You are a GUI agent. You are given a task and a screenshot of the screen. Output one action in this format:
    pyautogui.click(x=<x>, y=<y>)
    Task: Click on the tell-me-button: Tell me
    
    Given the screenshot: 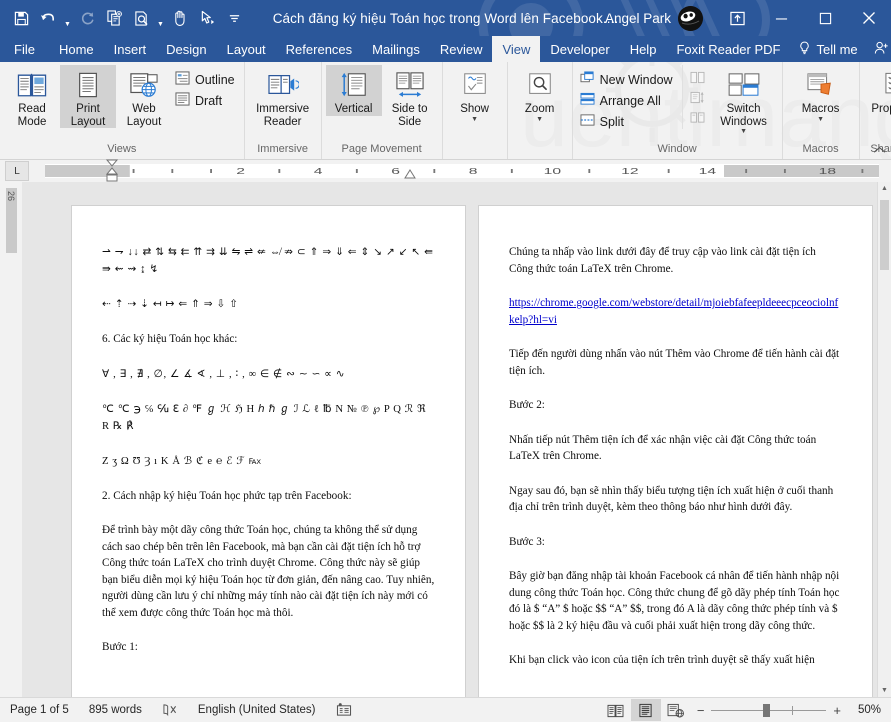 What is the action you would take?
    pyautogui.click(x=827, y=49)
    